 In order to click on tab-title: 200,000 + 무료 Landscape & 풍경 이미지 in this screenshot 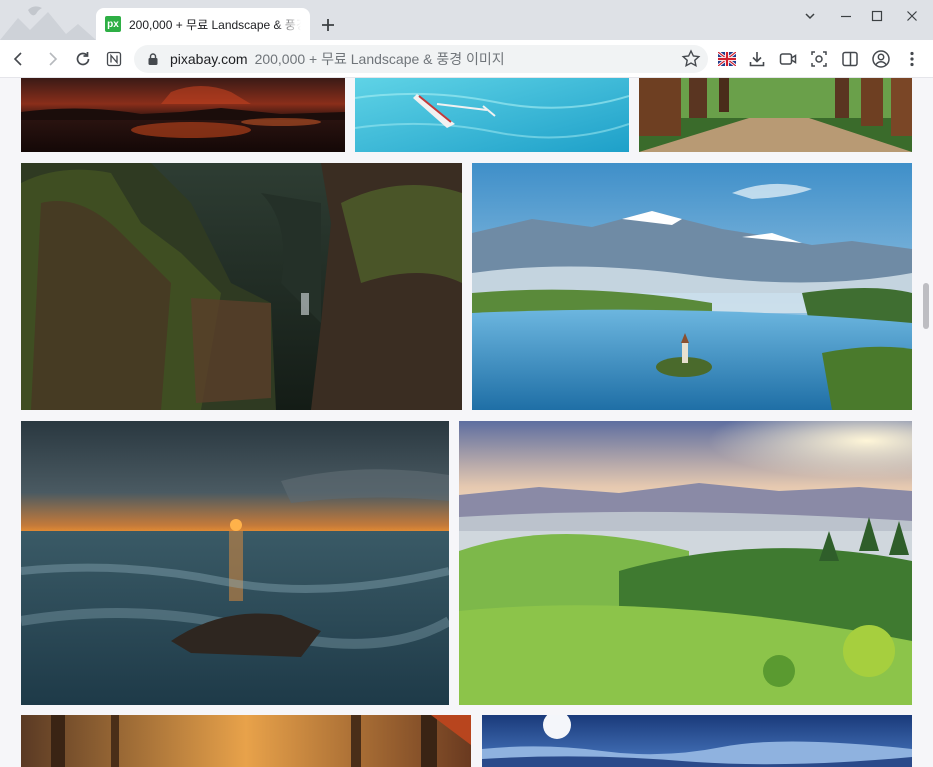, I will do `click(215, 24)`.